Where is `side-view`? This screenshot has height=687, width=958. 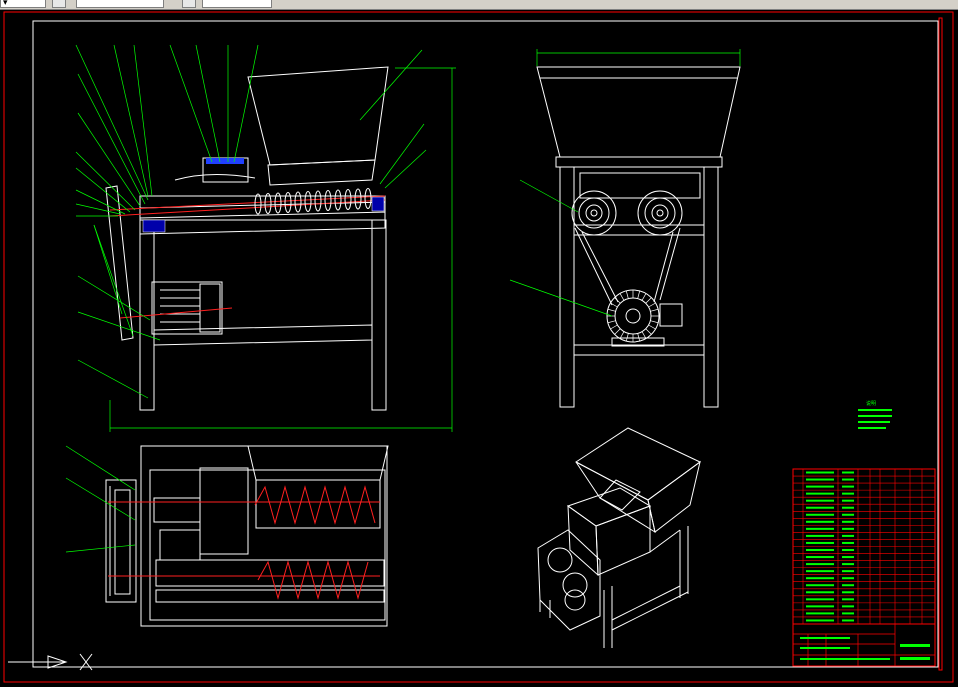
side-view is located at coordinates (638, 237).